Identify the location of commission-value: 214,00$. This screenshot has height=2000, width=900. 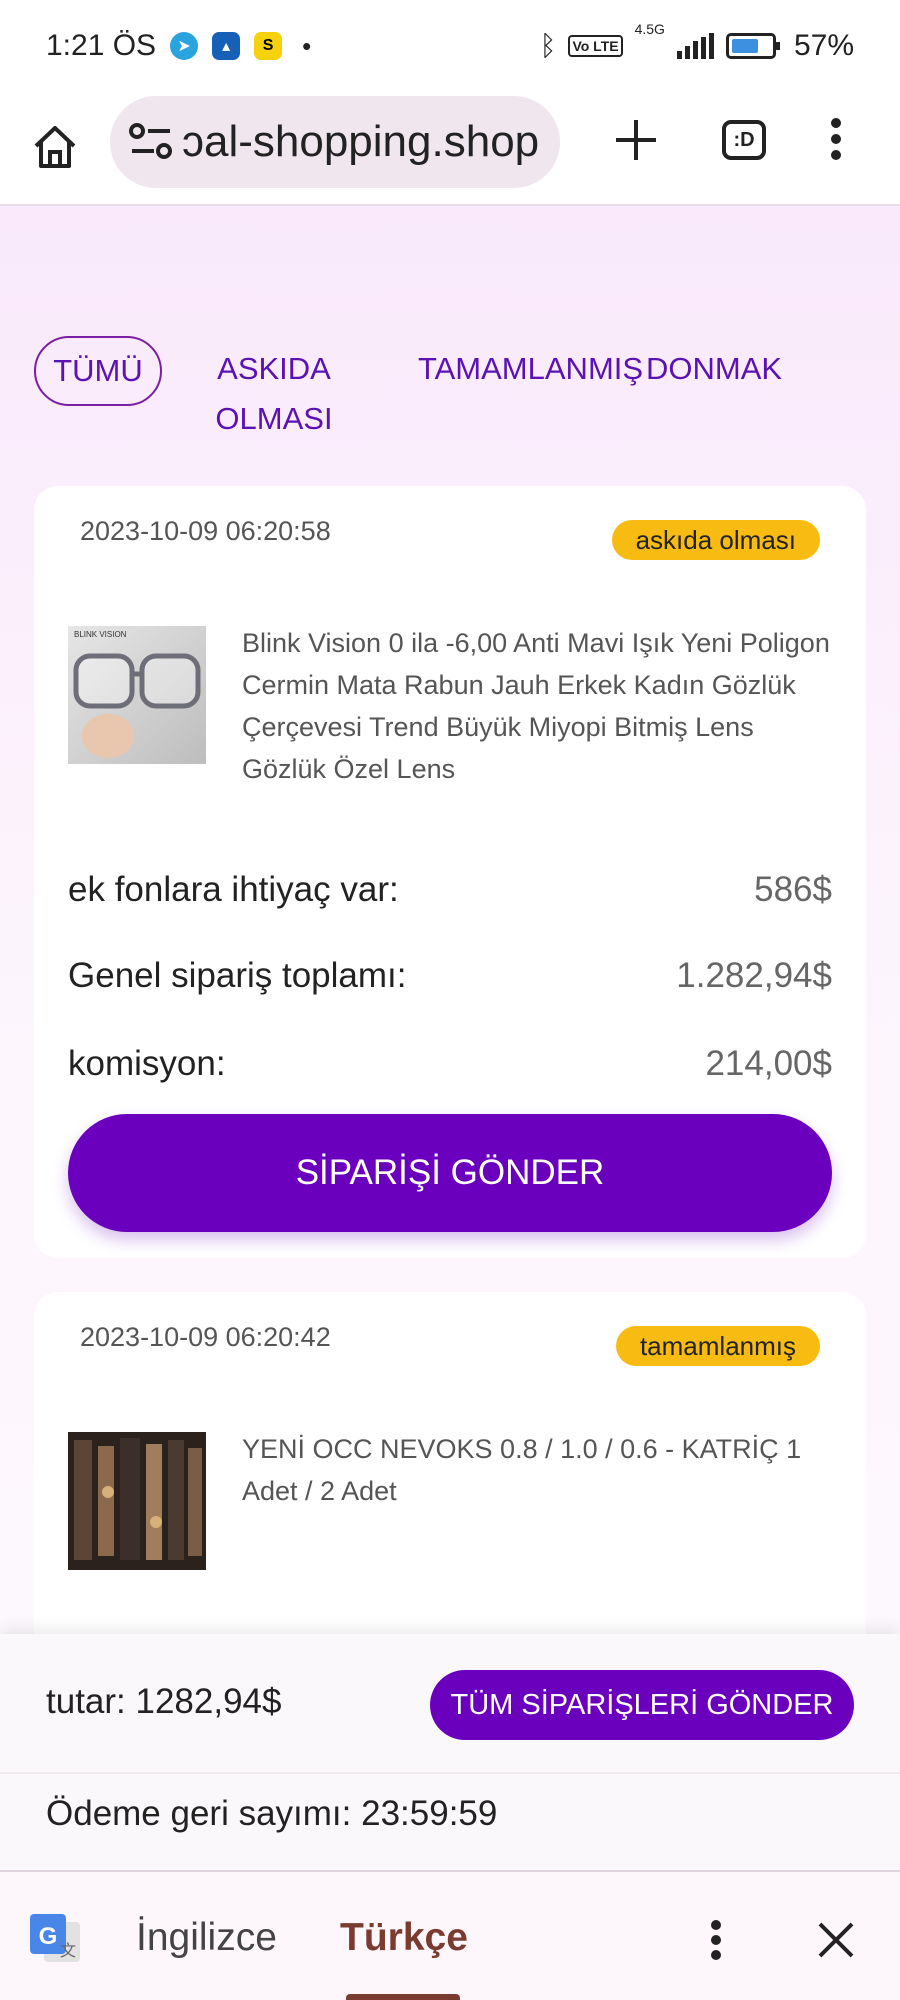
(768, 1063).